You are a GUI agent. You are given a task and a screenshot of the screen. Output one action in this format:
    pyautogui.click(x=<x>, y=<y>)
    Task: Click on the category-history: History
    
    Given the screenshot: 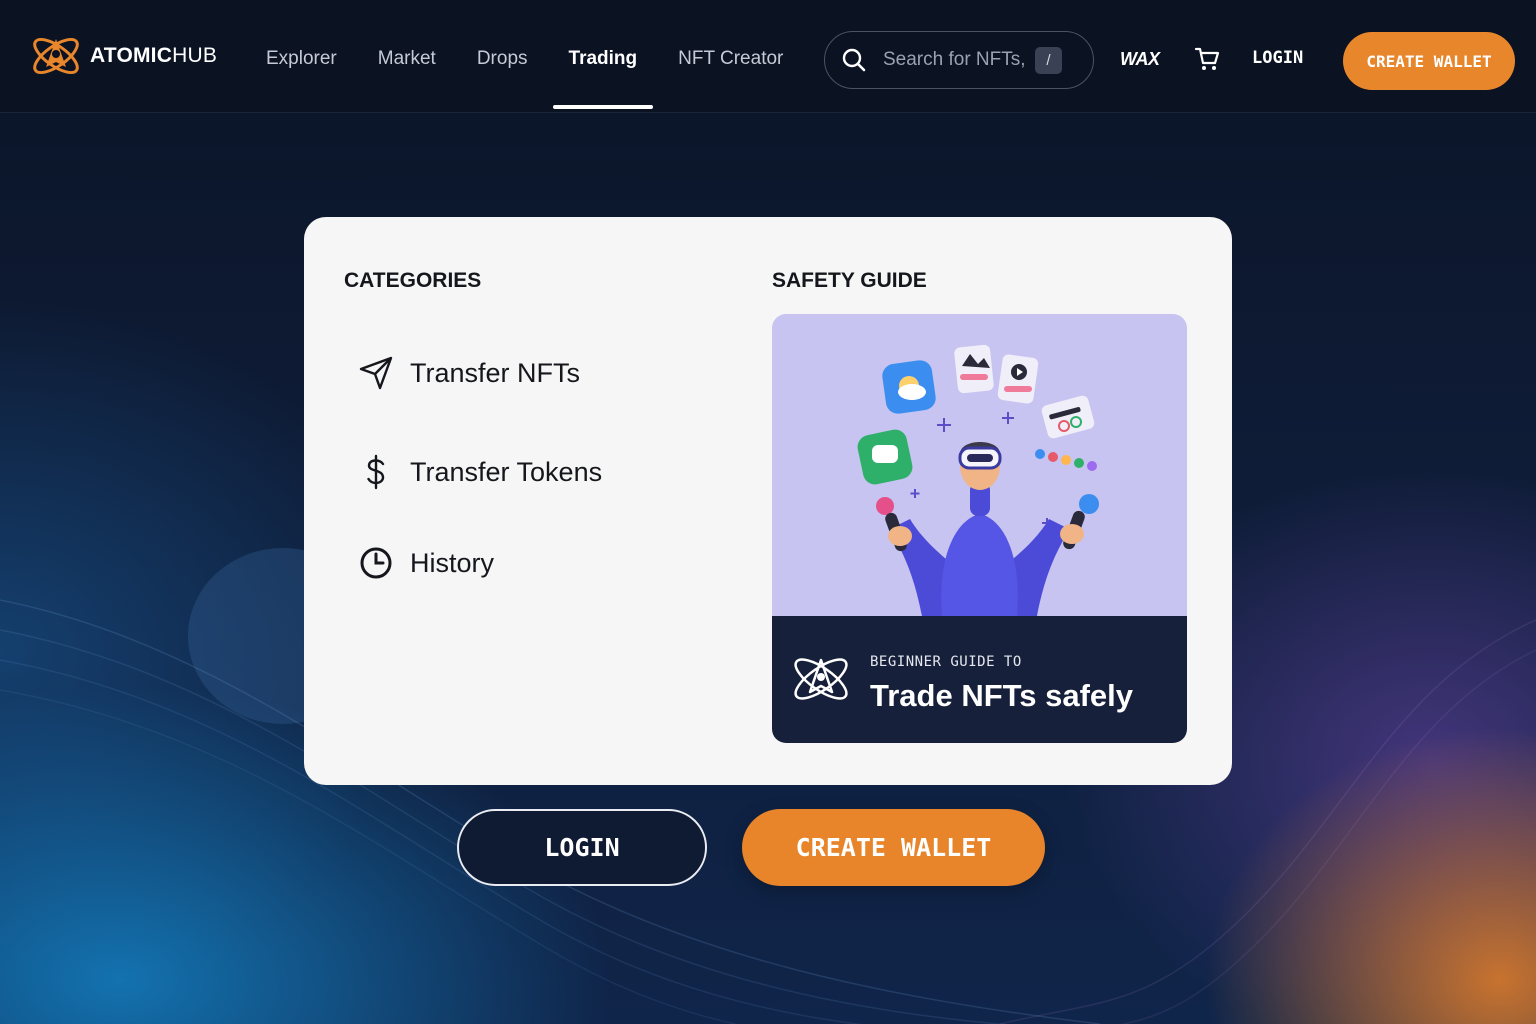 What is the action you would take?
    pyautogui.click(x=425, y=563)
    